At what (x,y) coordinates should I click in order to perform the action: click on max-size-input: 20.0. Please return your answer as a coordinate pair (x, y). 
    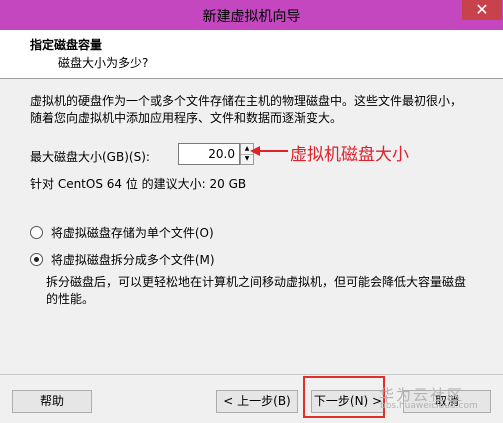
    Looking at the image, I should click on (209, 154).